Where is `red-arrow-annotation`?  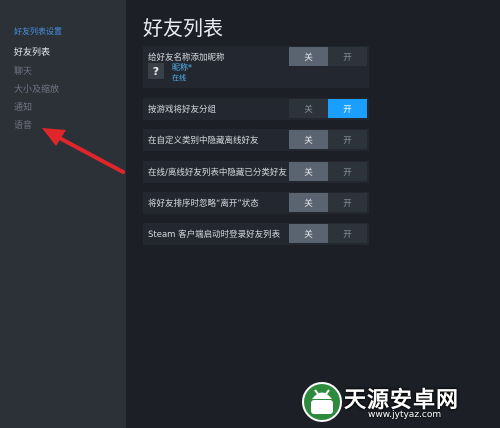 red-arrow-annotation is located at coordinates (83, 151).